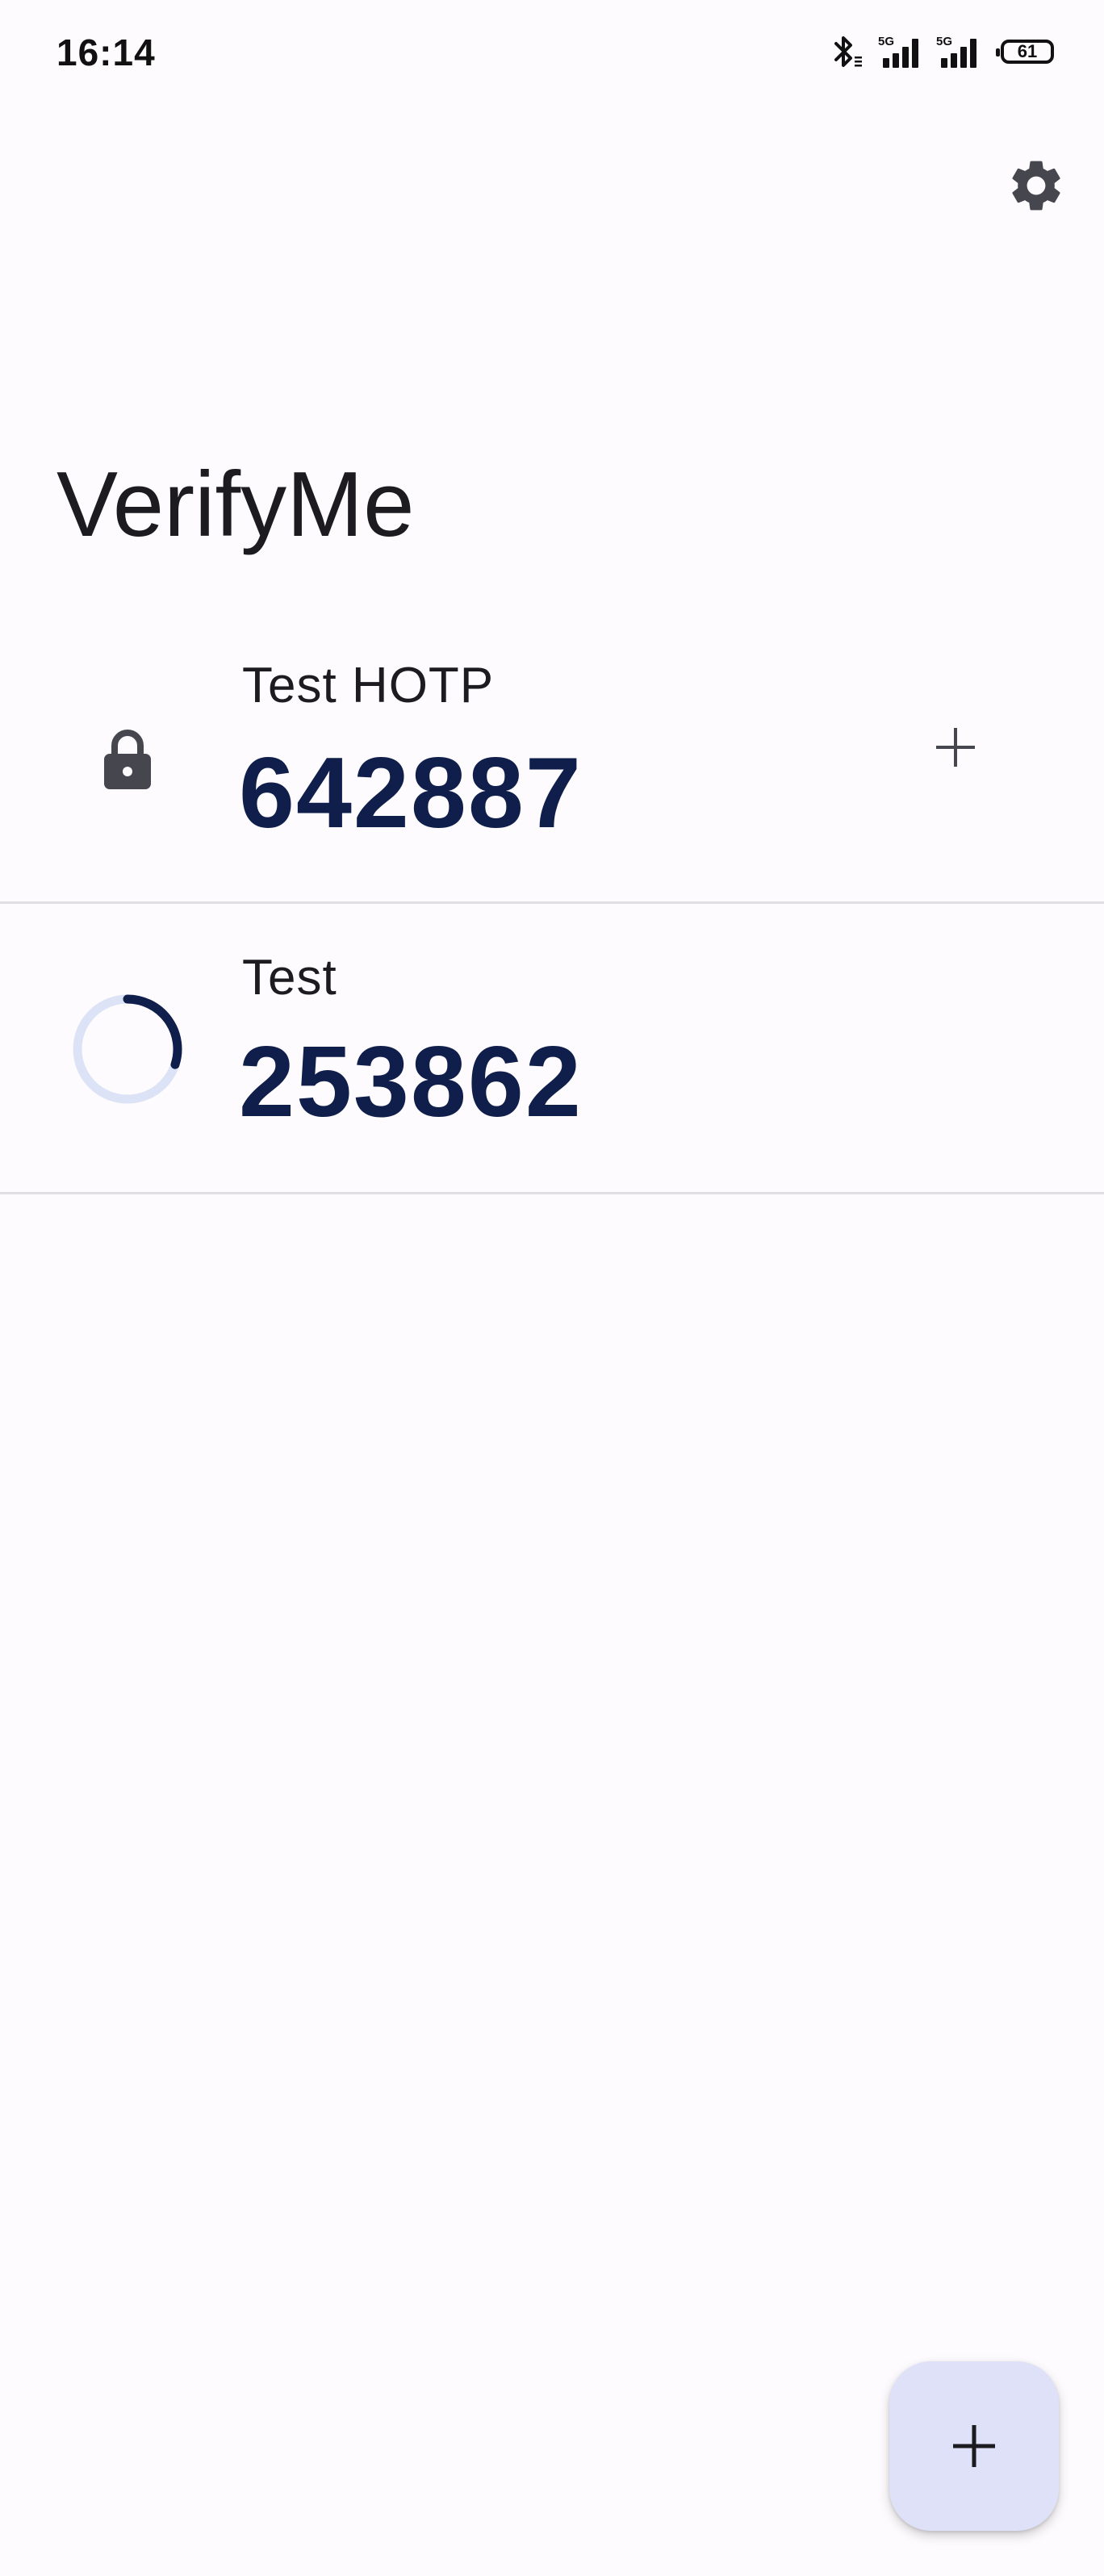 The width and height of the screenshot is (1104, 2576). Describe the element at coordinates (411, 793) in the screenshot. I see `token-code: 642887` at that location.